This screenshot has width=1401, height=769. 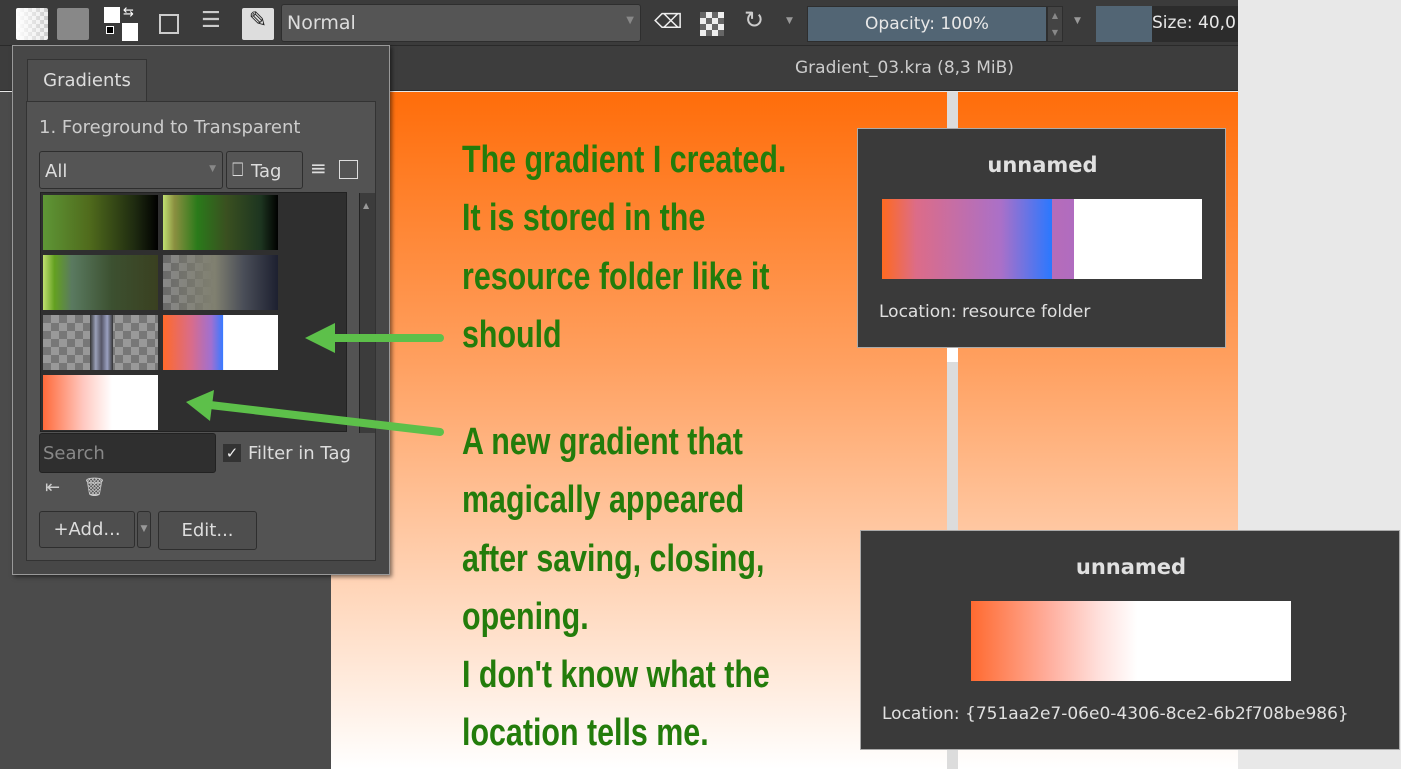 I want to click on location-value: {751aa2e7-06e0-4306-8ce2-6b2f708be986}, so click(x=1157, y=714).